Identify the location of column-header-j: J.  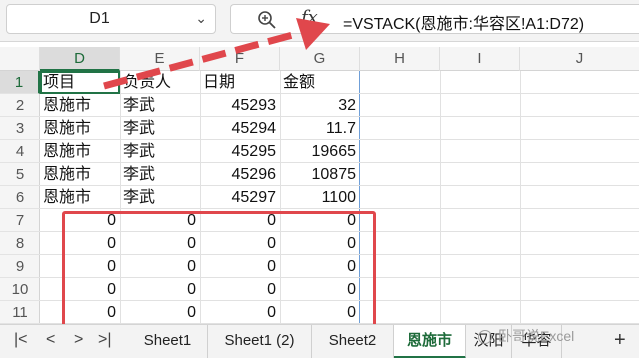
(579, 59).